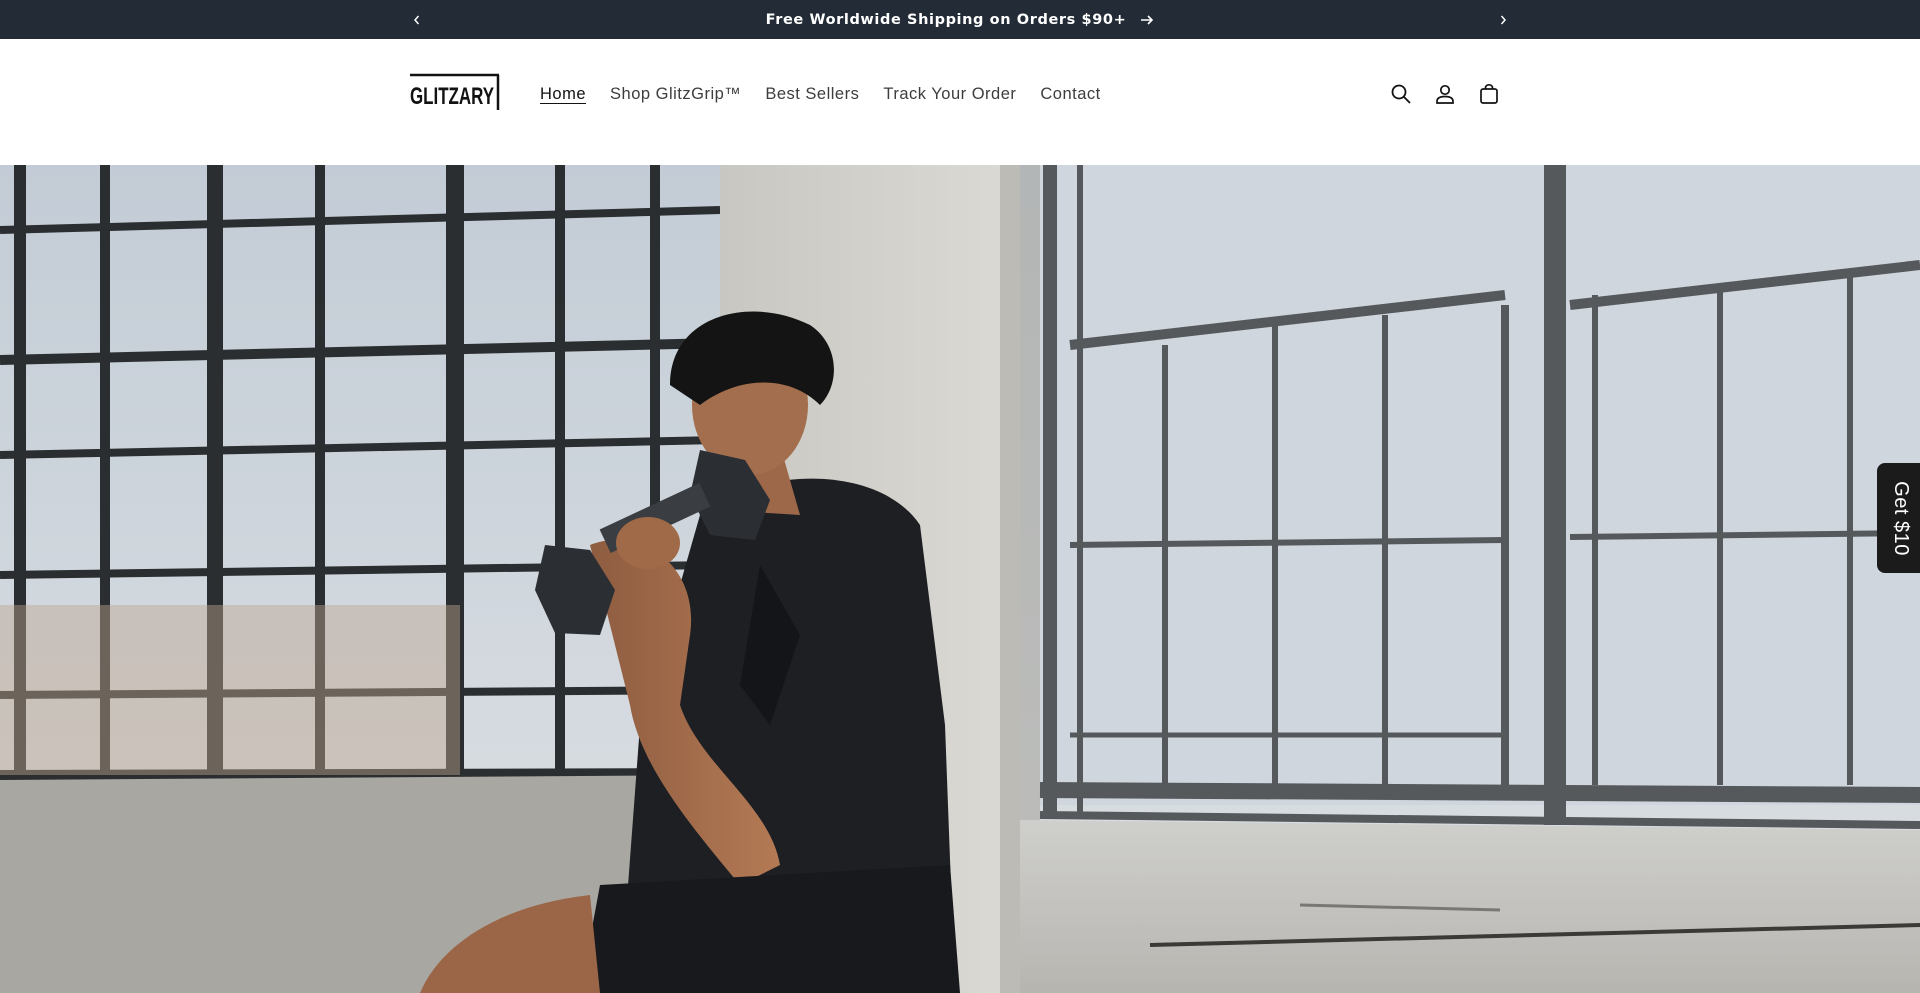  What do you see at coordinates (563, 94) in the screenshot?
I see `nav-home: Home` at bounding box center [563, 94].